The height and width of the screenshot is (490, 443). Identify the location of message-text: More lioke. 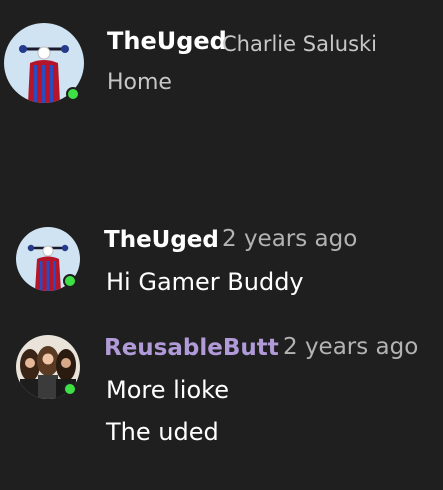
(167, 390).